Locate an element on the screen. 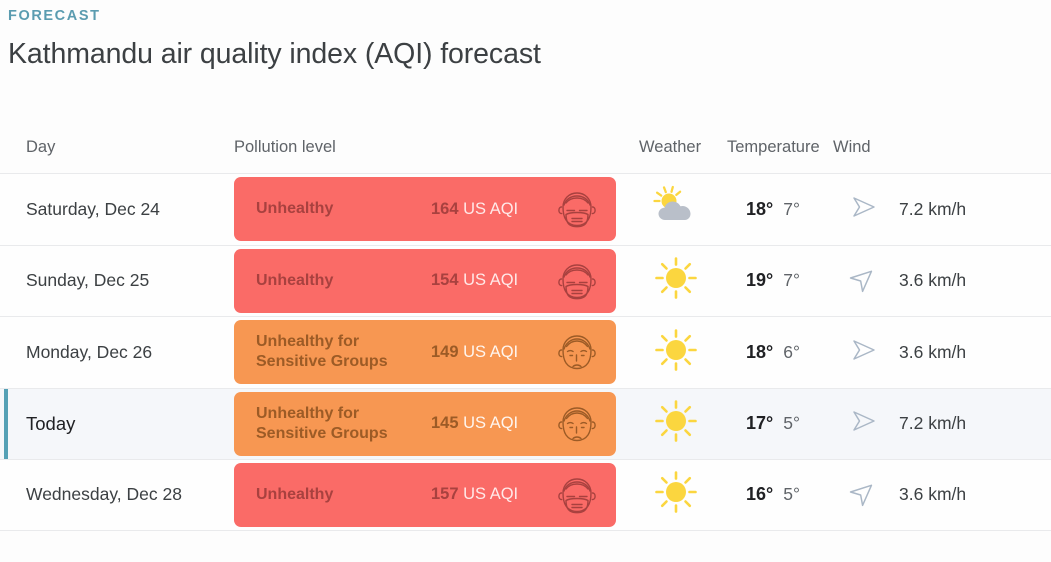 The height and width of the screenshot is (562, 1051). section-eyebrow: FORECAST is located at coordinates (54, 16).